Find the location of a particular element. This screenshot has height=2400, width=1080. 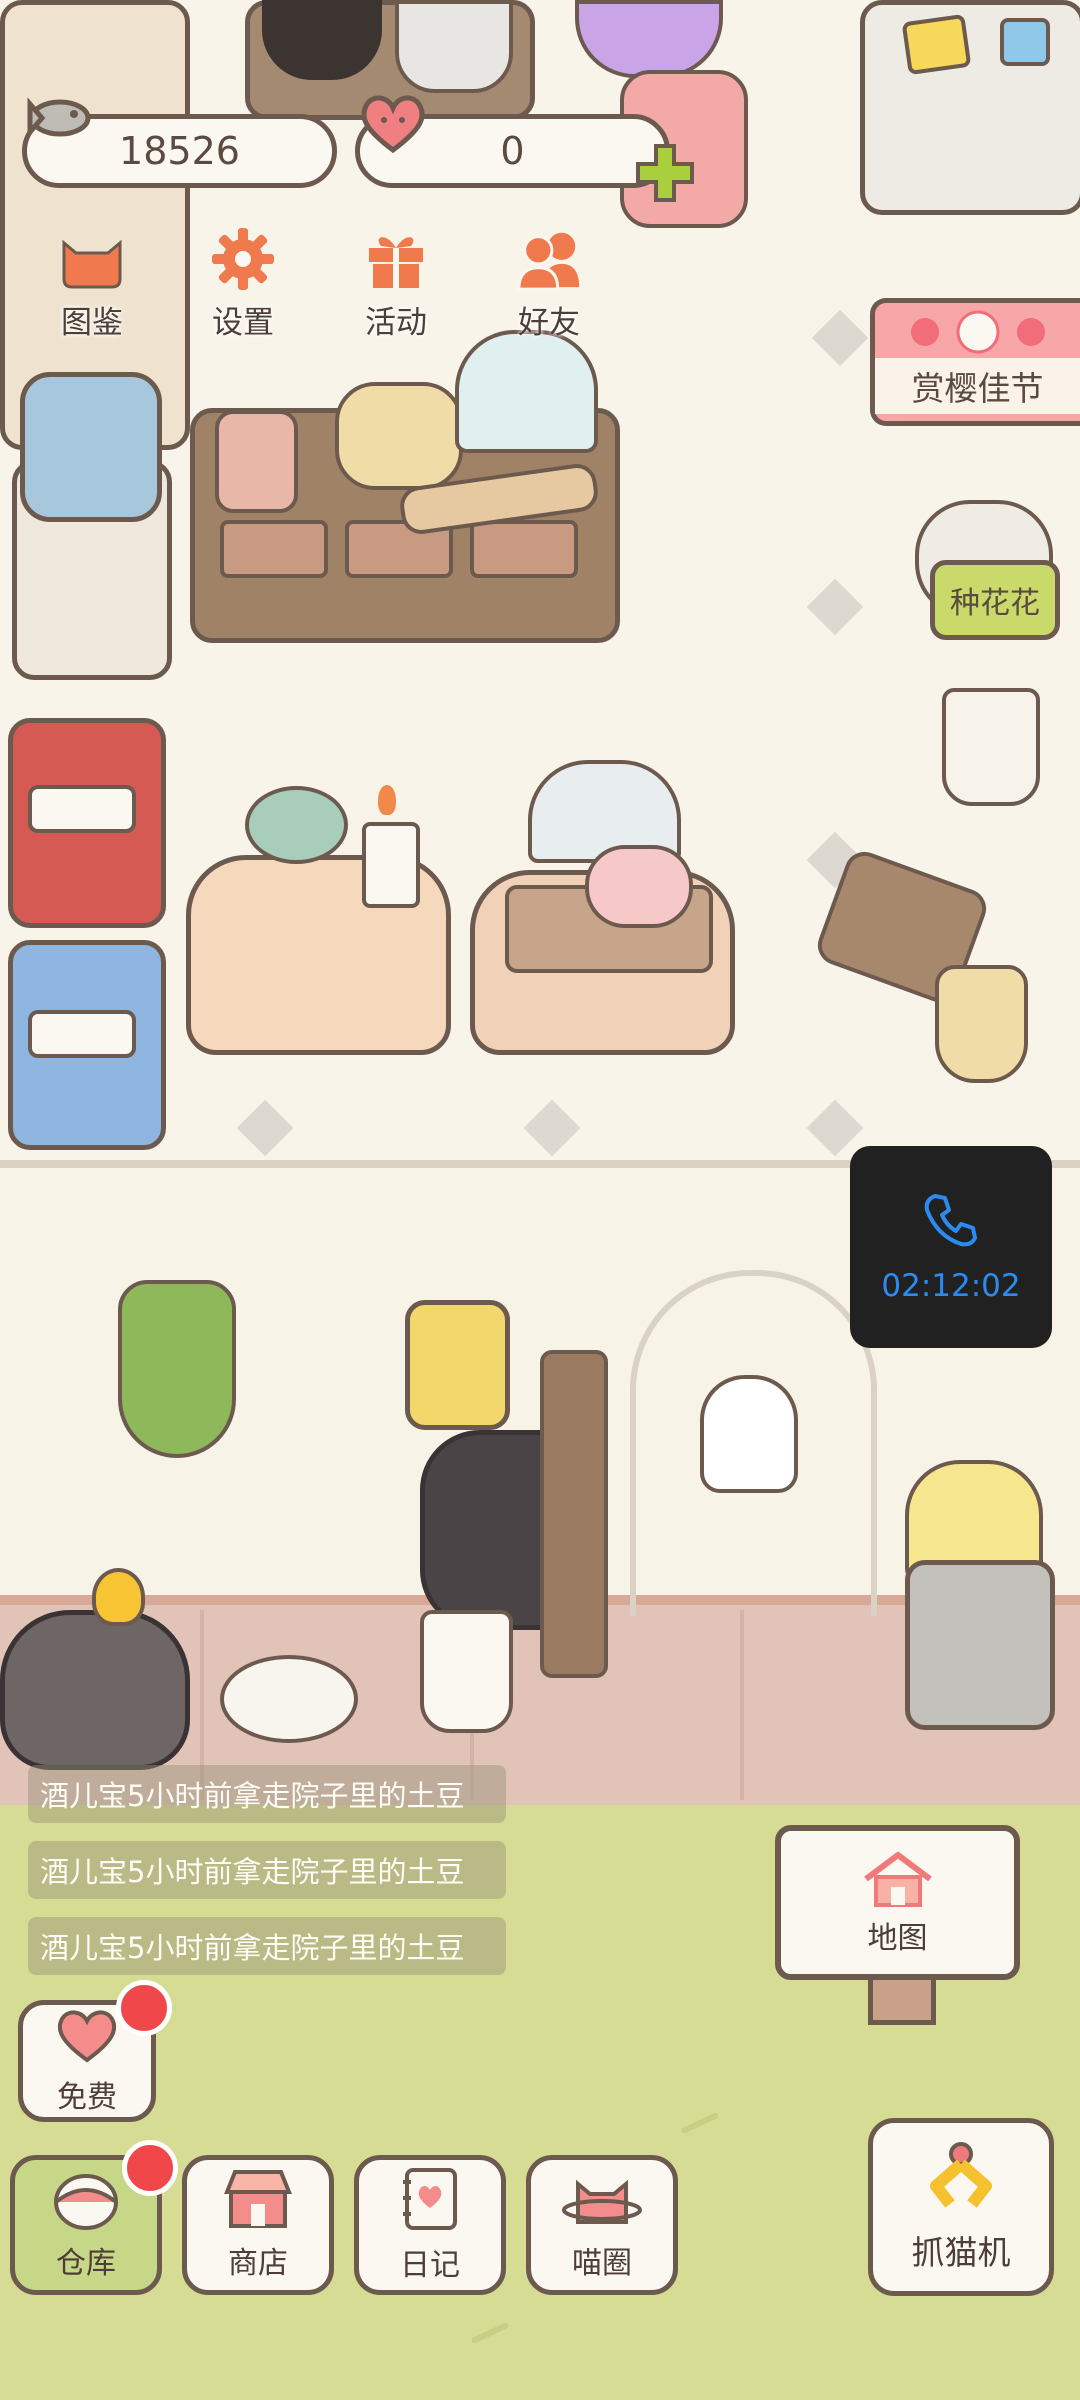

hanging-herbs is located at coordinates (177, 1369).